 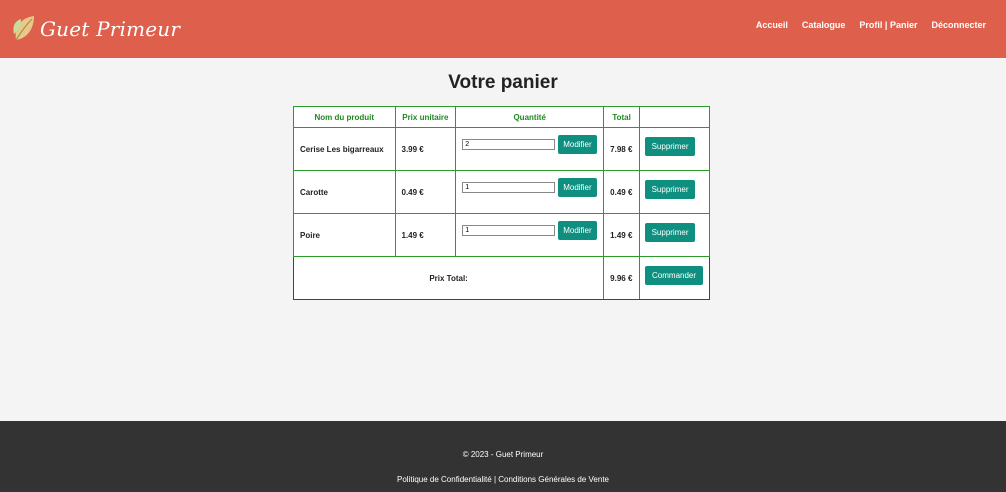 I want to click on table-row: Carotte 0.49 € Modifier 0.49 € Supprimer, so click(x=501, y=192).